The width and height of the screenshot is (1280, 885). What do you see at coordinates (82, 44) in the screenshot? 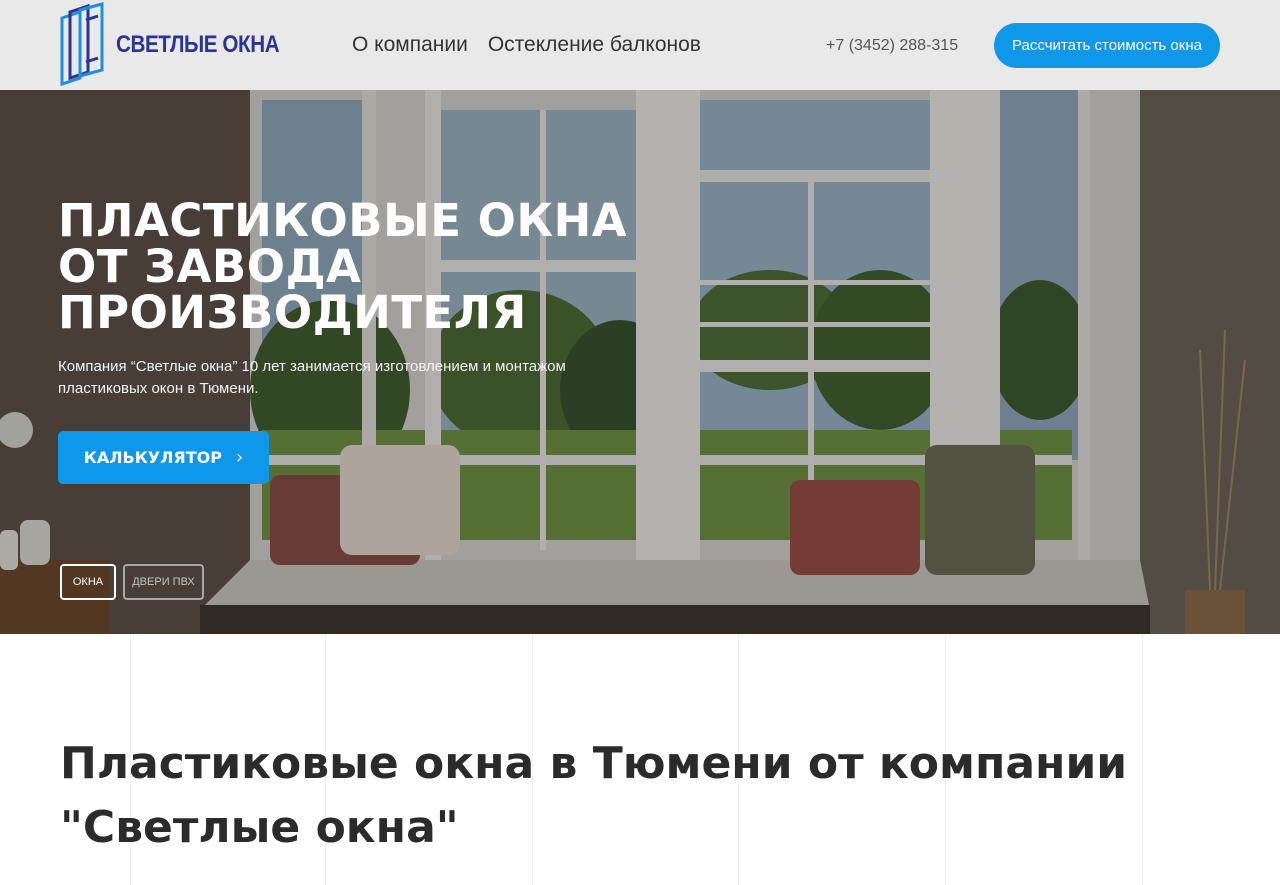
I see `window-logo-icon` at bounding box center [82, 44].